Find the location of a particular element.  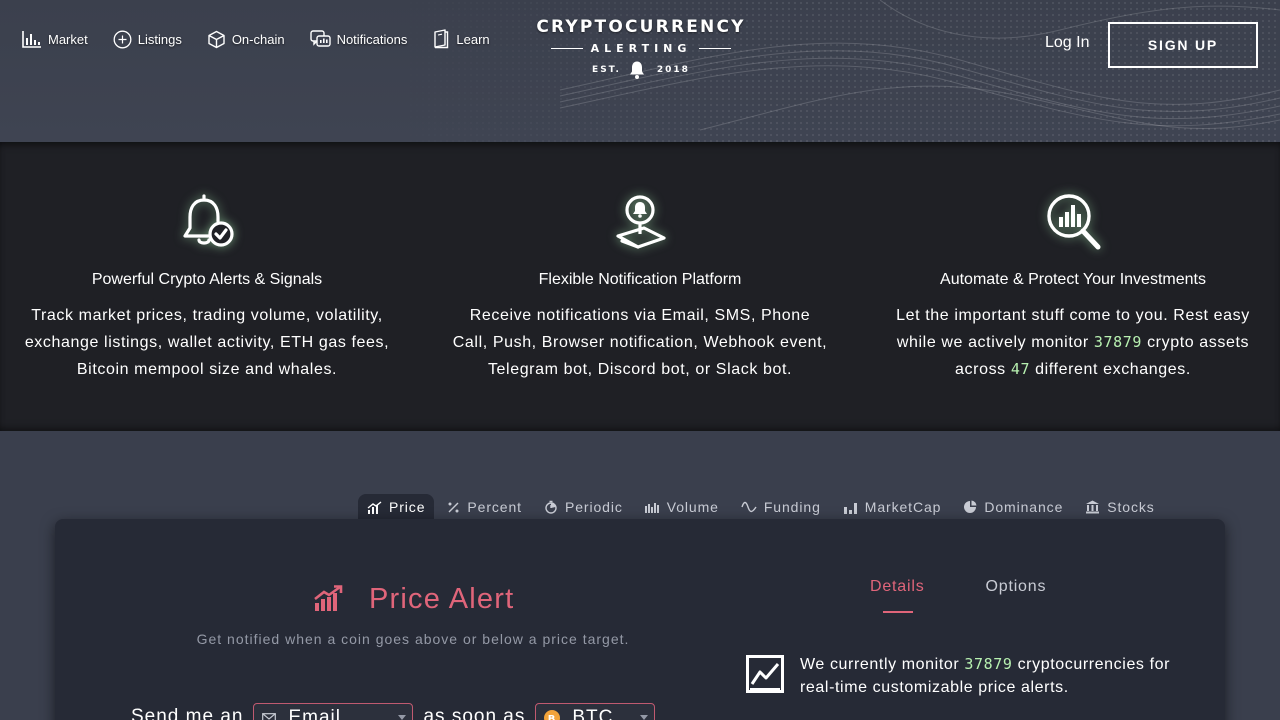

signup-button: SIGN UP is located at coordinates (1183, 45).